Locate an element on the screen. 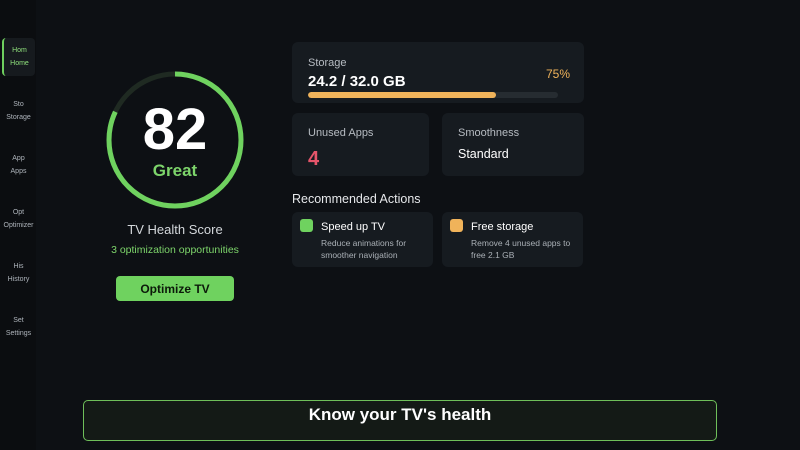 This screenshot has width=800, height=450. action-title: Free storage is located at coordinates (502, 227).